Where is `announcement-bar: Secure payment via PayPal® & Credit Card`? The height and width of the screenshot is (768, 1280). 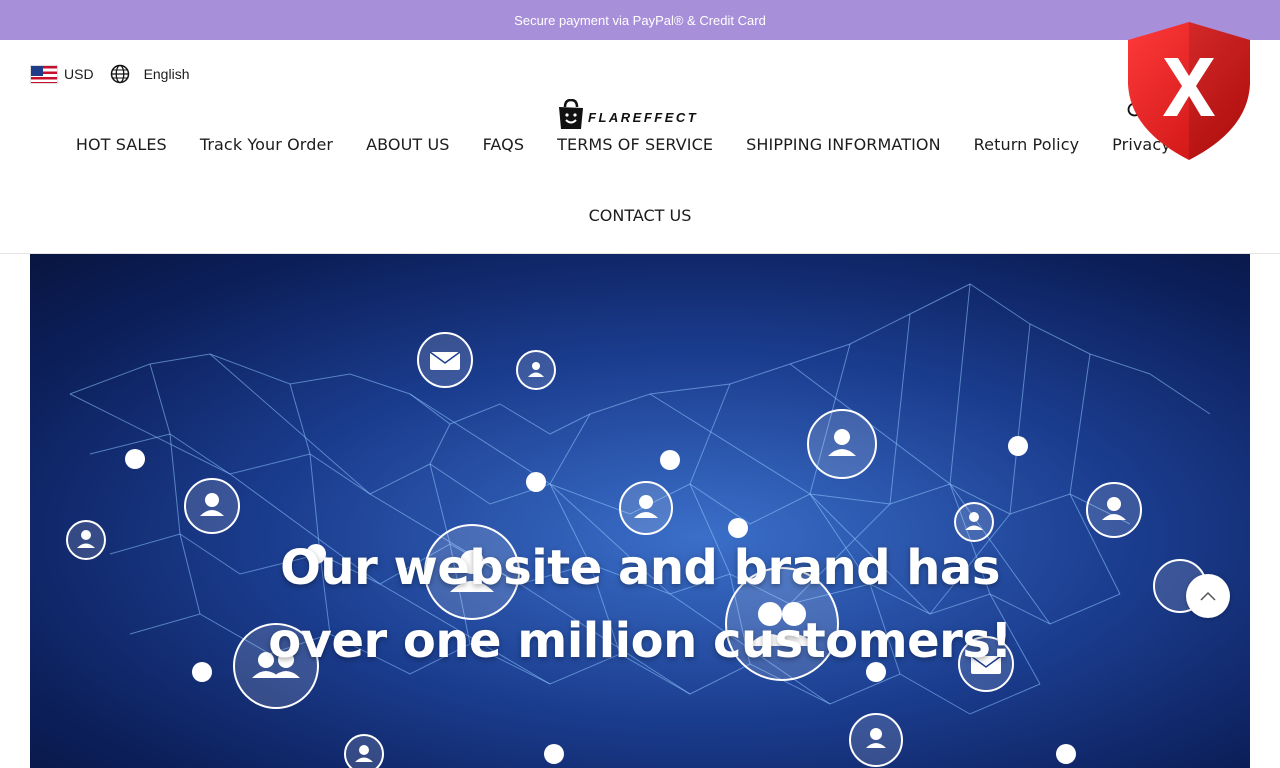 announcement-bar: Secure payment via PayPal® & Credit Card is located at coordinates (640, 20).